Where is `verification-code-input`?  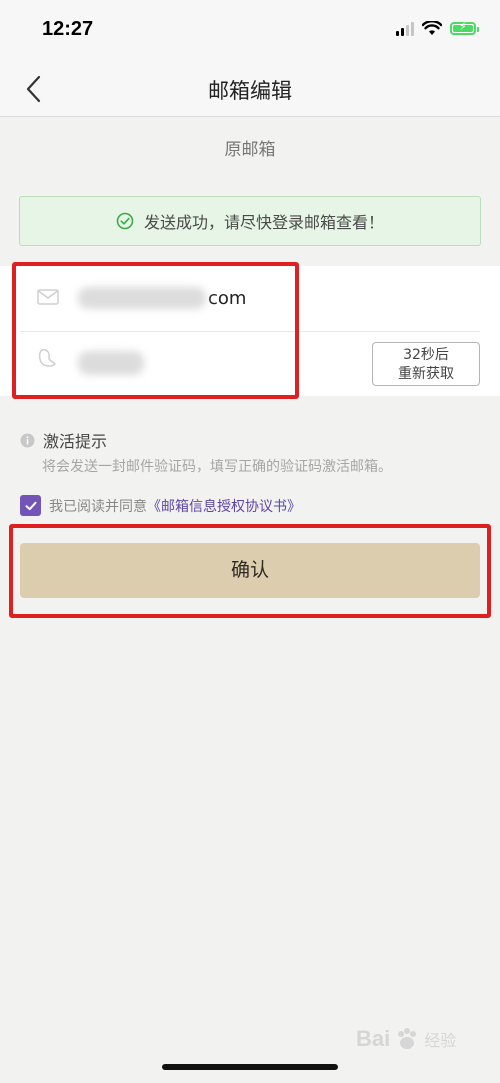
verification-code-input is located at coordinates (111, 363).